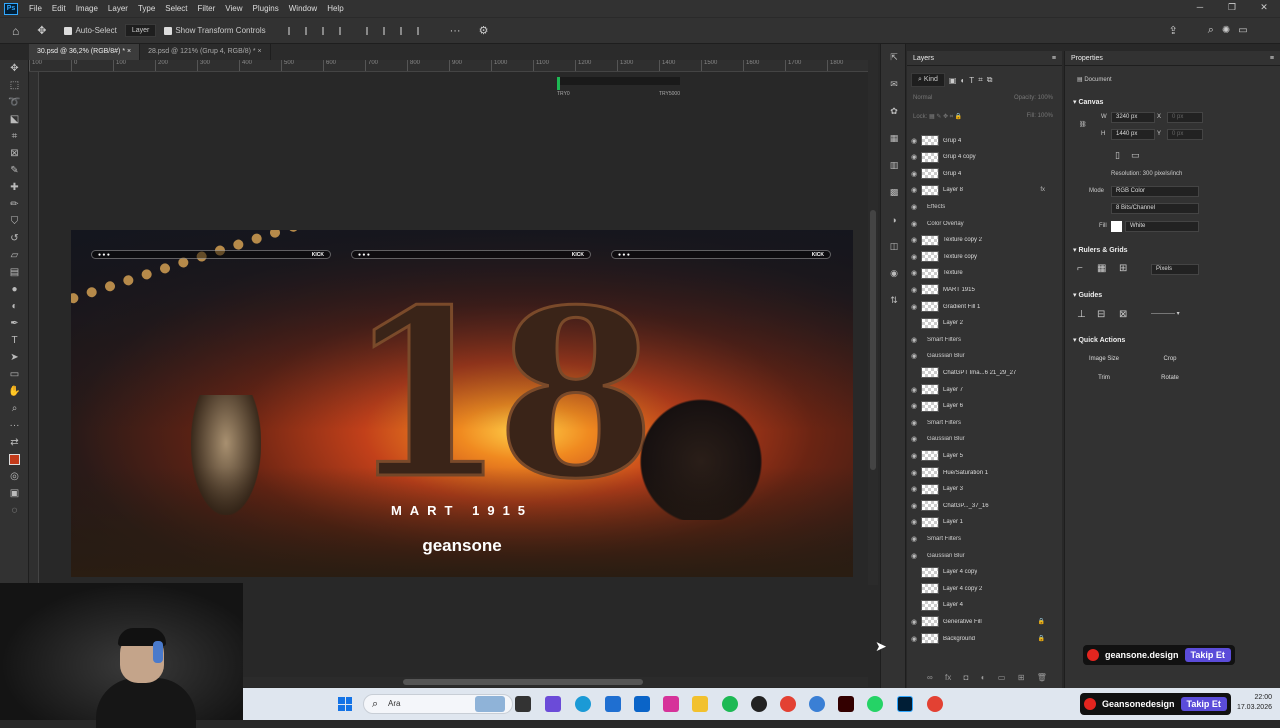 This screenshot has height=728, width=1280. What do you see at coordinates (1088, 102) in the screenshot?
I see `canvas-section: ▾ Canvas` at bounding box center [1088, 102].